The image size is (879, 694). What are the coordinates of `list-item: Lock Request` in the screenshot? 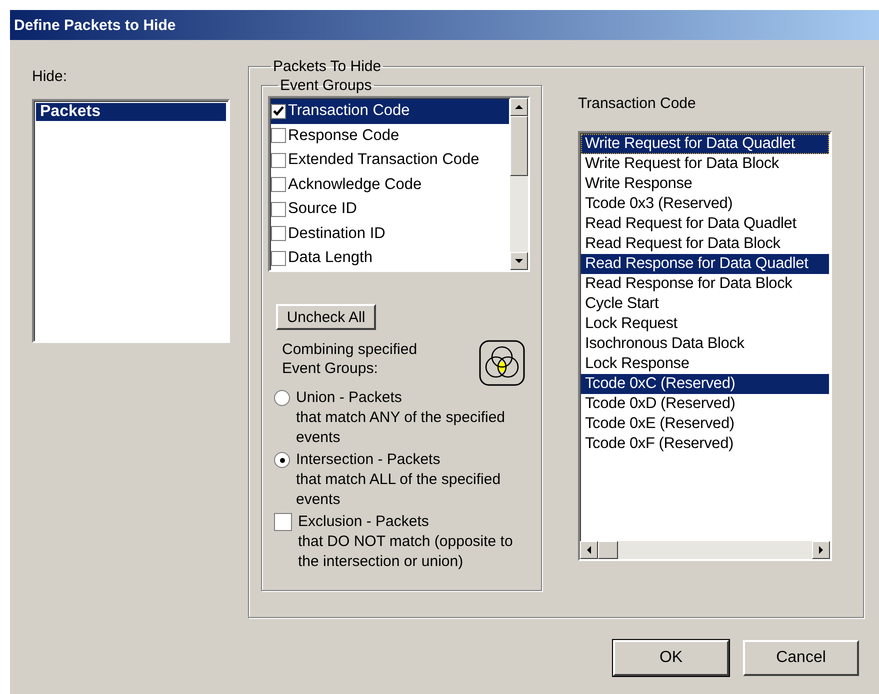 It's located at (705, 324).